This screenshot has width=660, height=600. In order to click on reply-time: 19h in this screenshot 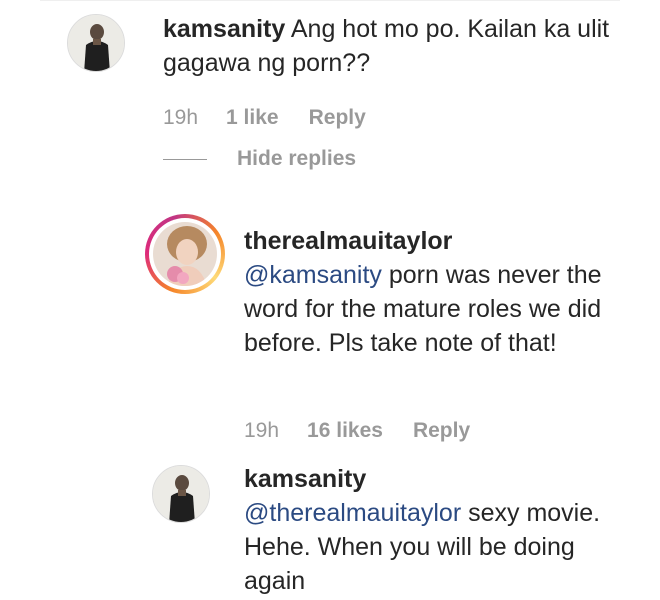, I will do `click(262, 430)`.